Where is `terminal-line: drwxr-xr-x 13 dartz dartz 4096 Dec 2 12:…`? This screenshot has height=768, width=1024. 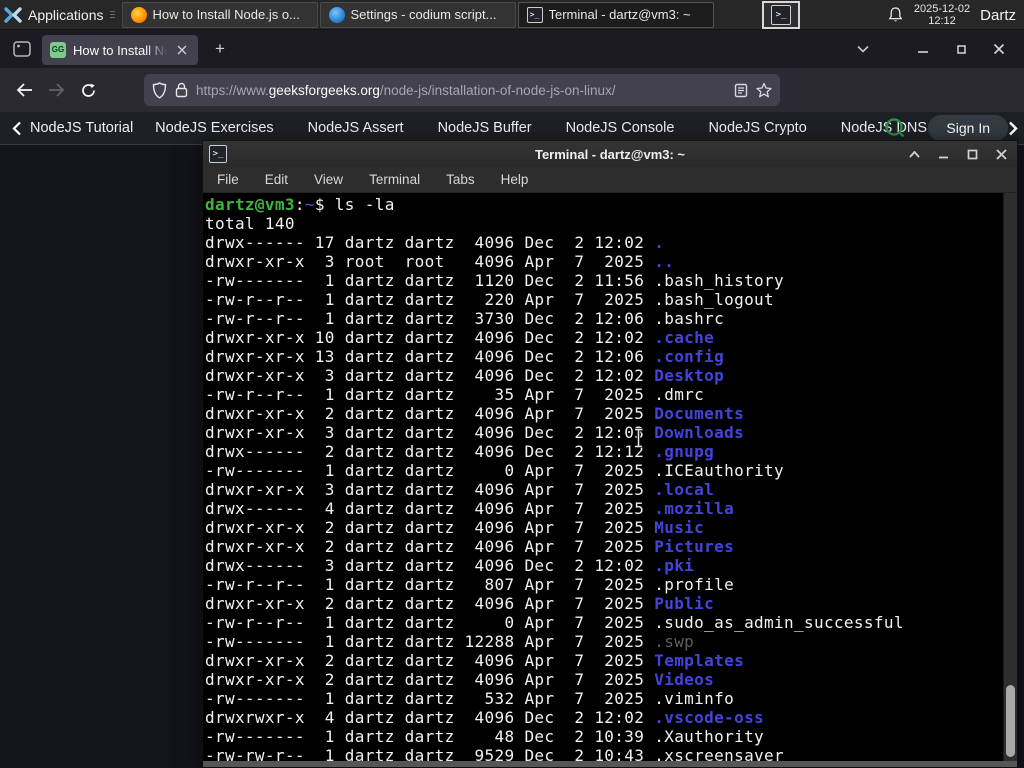
terminal-line: drwxr-xr-x 13 dartz dartz 4096 Dec 2 12:… is located at coordinates (465, 356).